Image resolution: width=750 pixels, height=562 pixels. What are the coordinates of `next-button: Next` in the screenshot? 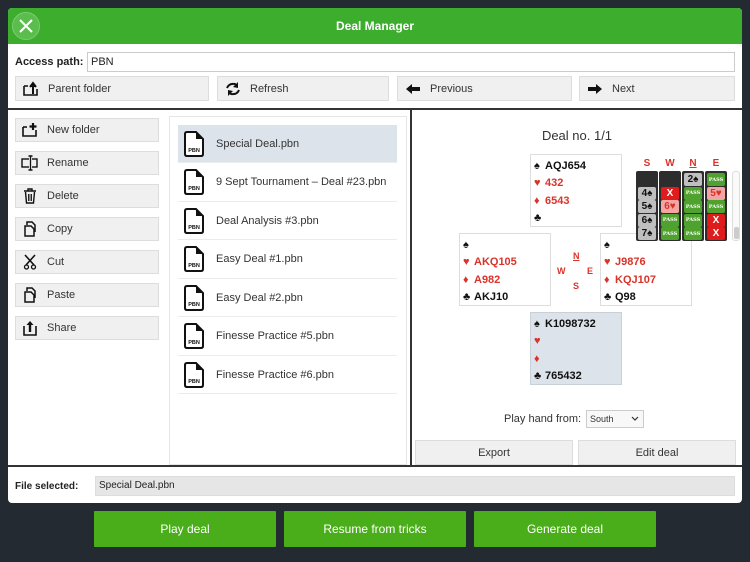 It's located at (657, 88).